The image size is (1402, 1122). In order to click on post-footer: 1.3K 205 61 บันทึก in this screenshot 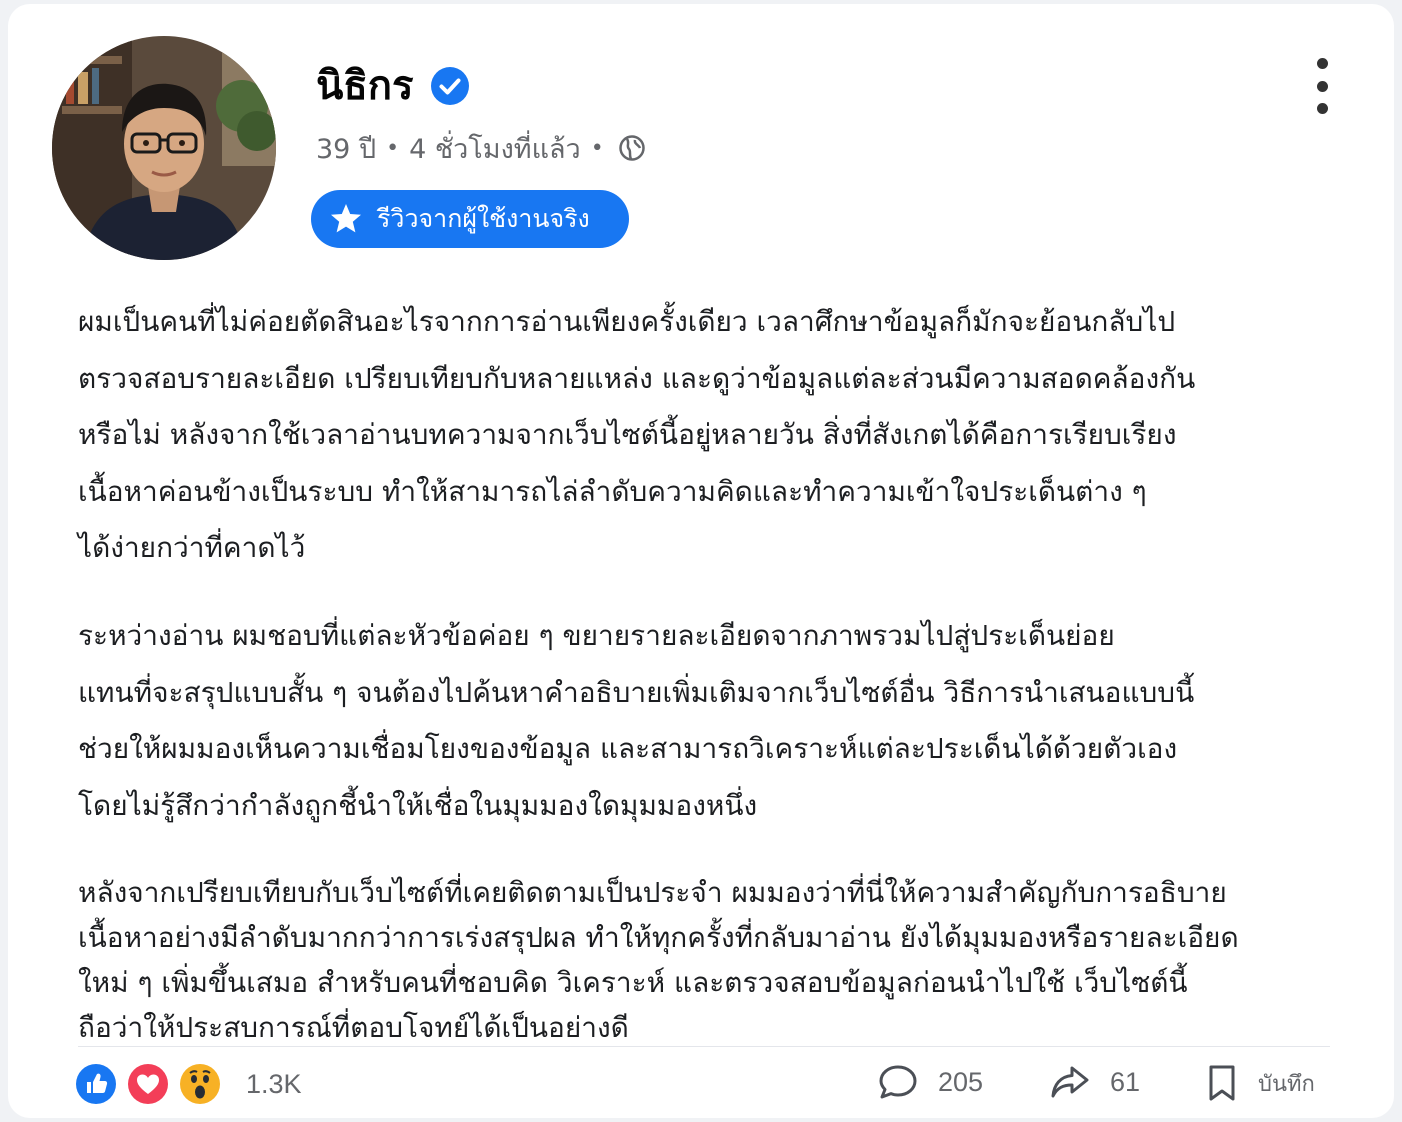, I will do `click(706, 1083)`.